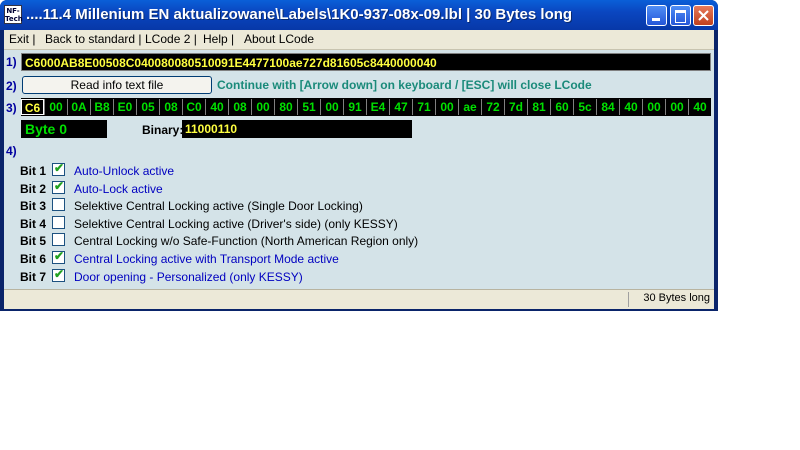 The image size is (800, 450). I want to click on menu-about-lcode: About LCode, so click(279, 39).